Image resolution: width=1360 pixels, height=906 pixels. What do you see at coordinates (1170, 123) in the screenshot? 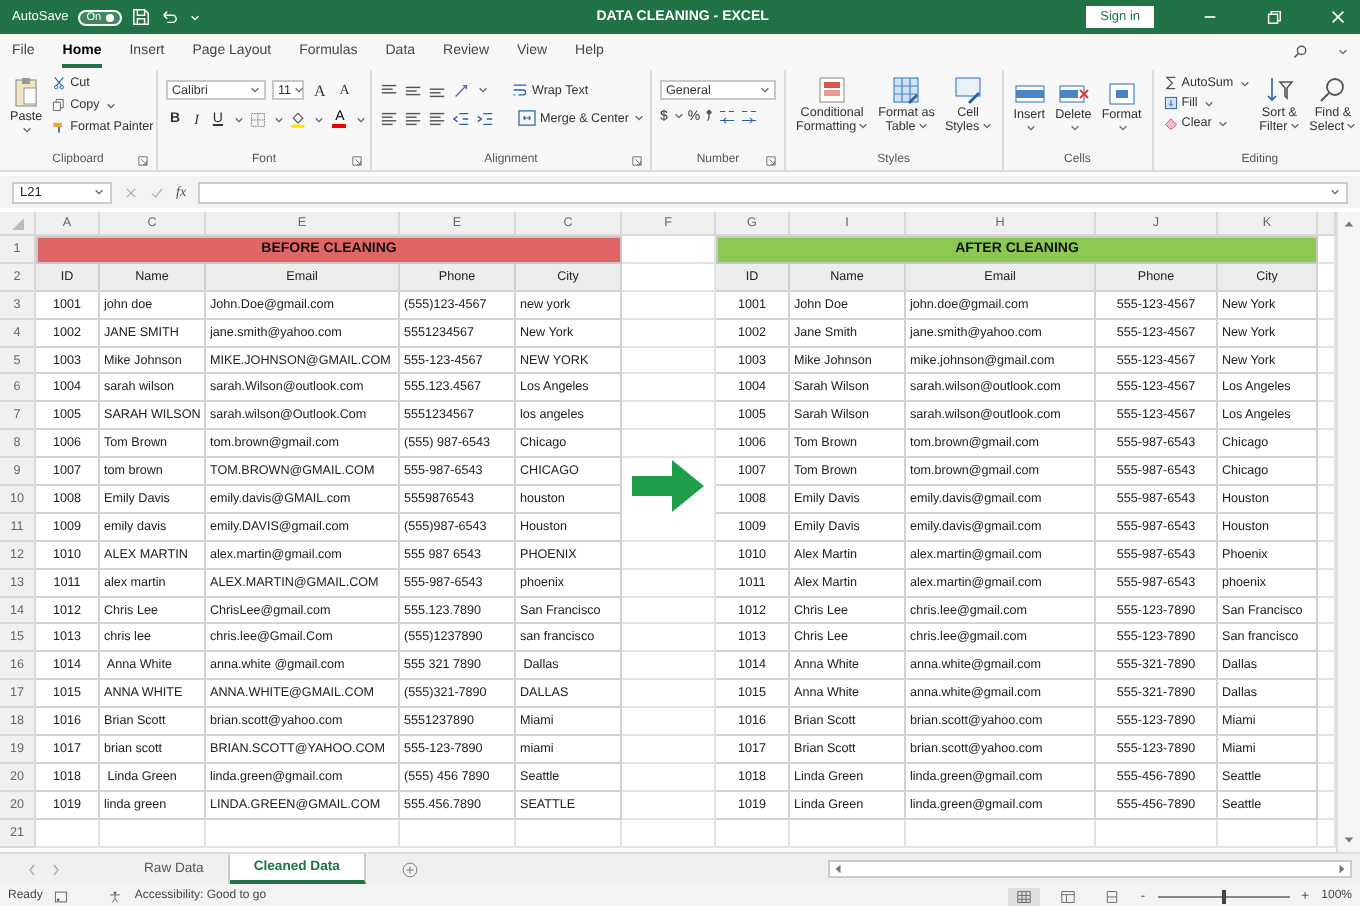
I see `eraser-icon` at bounding box center [1170, 123].